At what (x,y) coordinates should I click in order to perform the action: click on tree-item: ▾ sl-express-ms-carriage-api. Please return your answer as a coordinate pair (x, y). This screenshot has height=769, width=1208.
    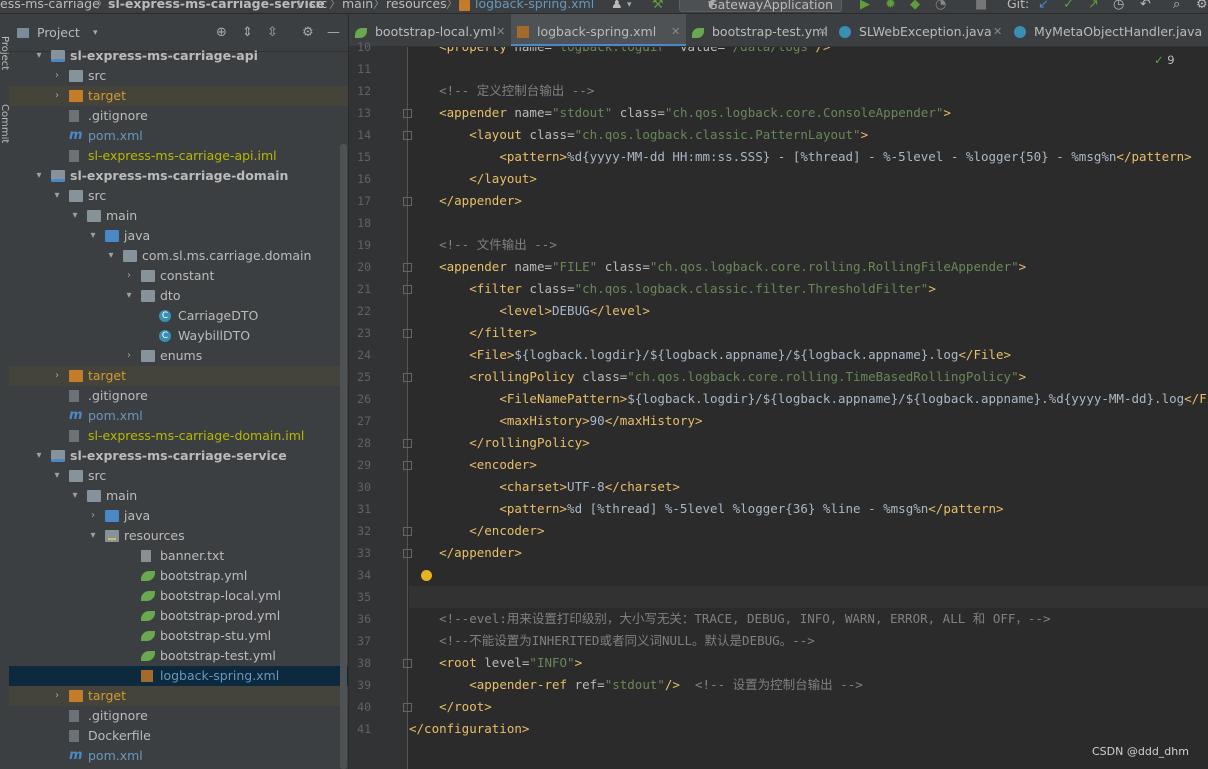
    Looking at the image, I should click on (178, 56).